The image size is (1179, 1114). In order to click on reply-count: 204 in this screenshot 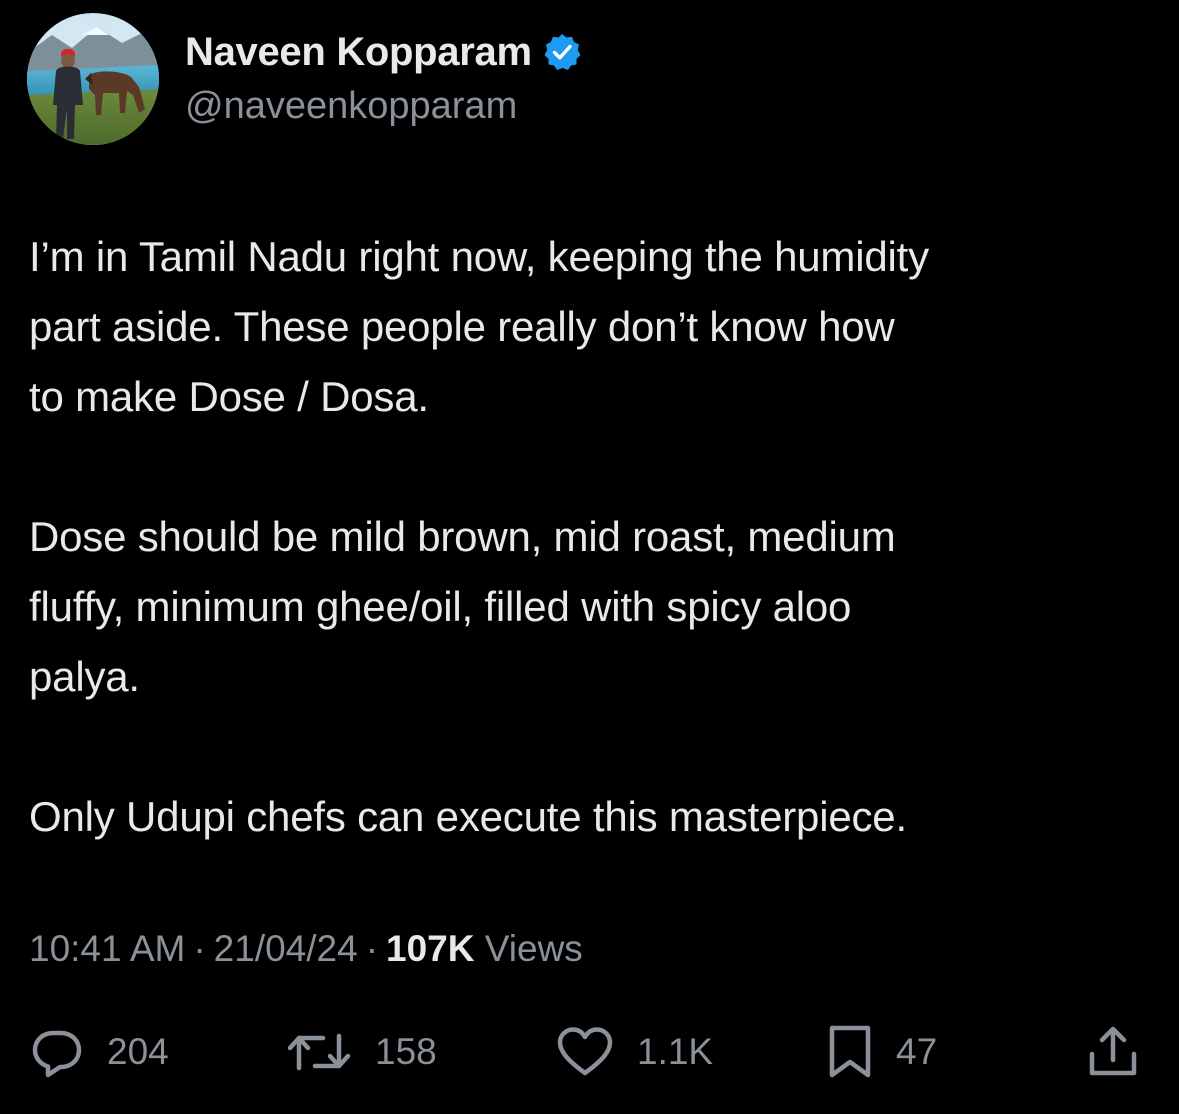, I will do `click(138, 1051)`.